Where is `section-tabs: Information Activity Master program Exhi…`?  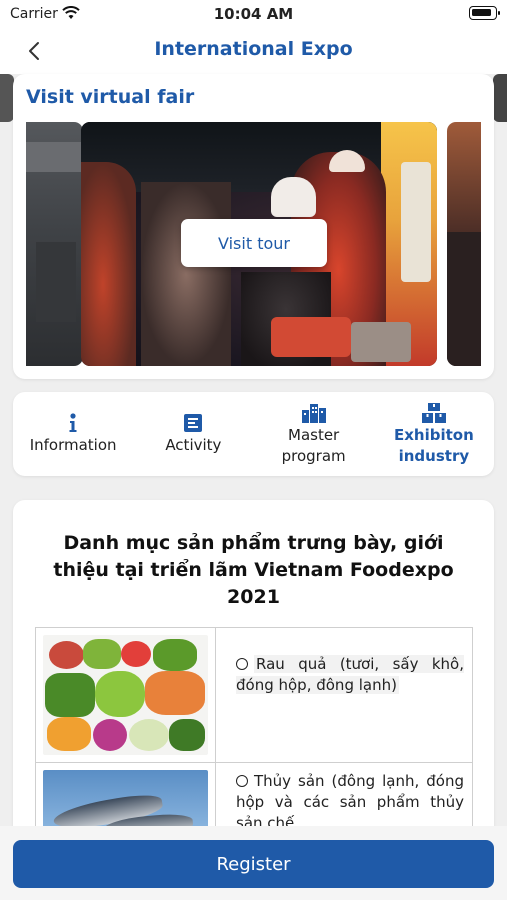 section-tabs: Information Activity Master program Exhi… is located at coordinates (253, 434).